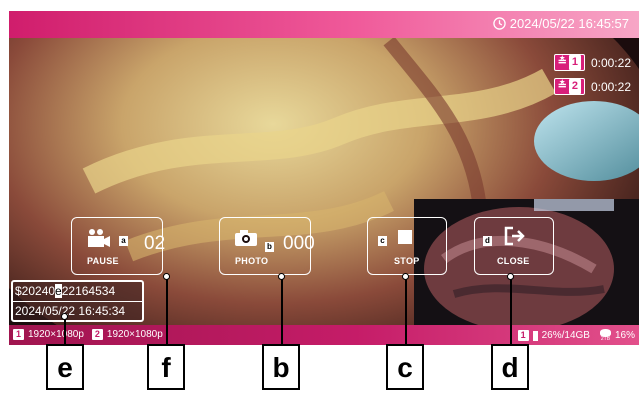 The image size is (641, 396). I want to click on leader-line-f, so click(167, 311).